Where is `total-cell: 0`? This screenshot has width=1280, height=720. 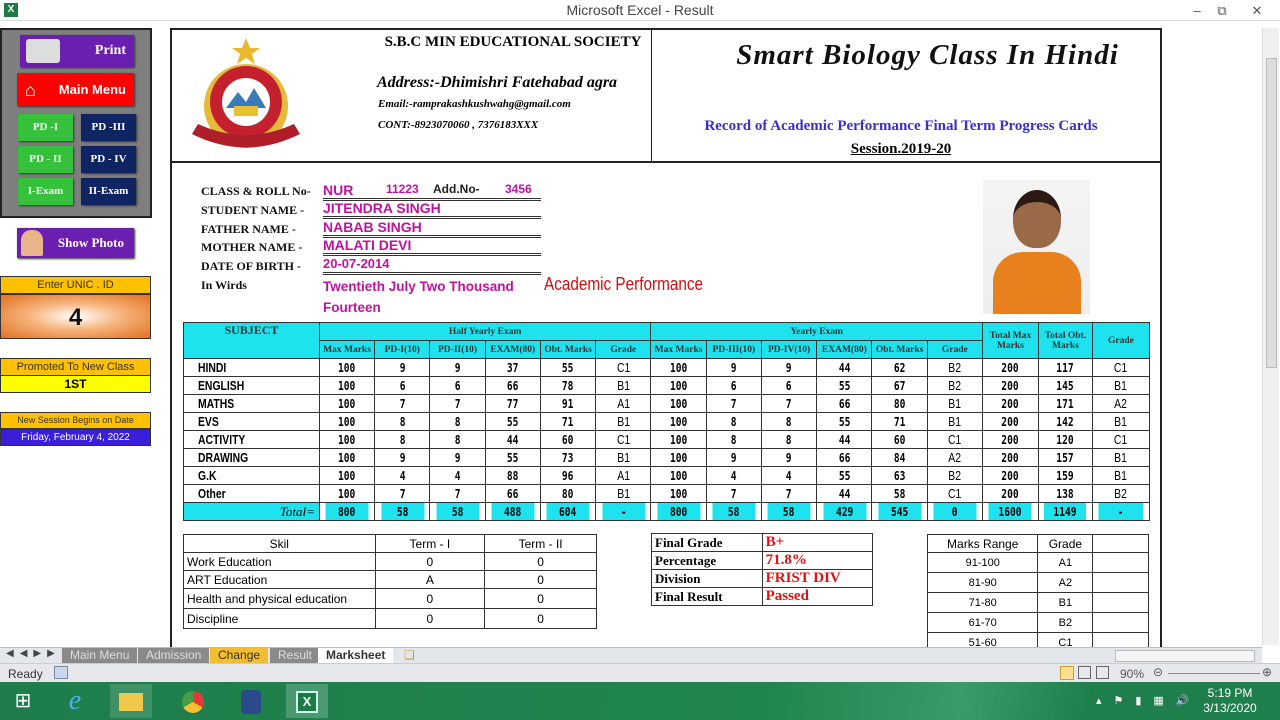 total-cell: 0 is located at coordinates (955, 511).